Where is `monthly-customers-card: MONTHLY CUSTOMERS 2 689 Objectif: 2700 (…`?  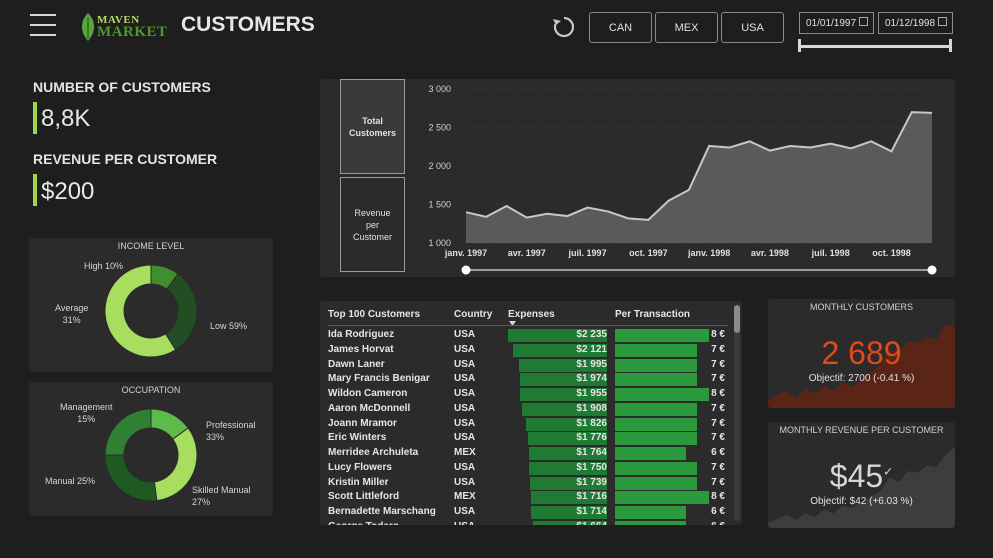
monthly-customers-card: MONTHLY CUSTOMERS 2 689 Objectif: 2700 (… is located at coordinates (861, 353).